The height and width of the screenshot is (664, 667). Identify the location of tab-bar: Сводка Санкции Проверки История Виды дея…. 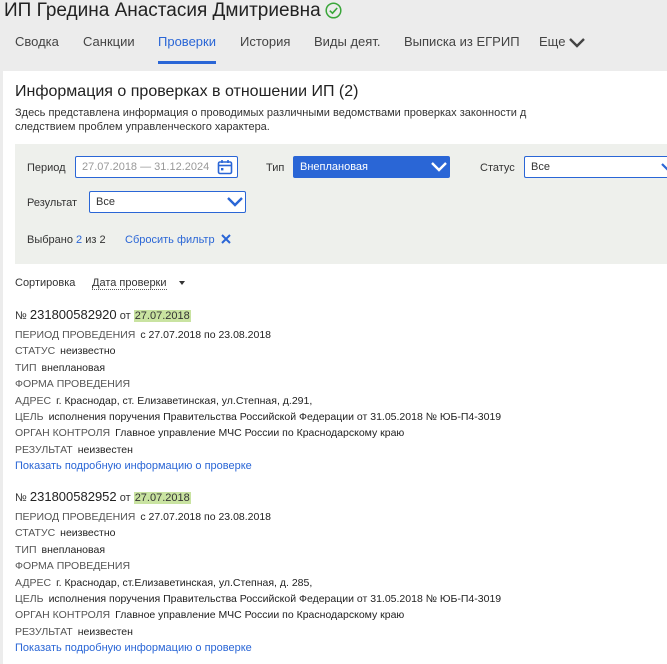
(333, 49).